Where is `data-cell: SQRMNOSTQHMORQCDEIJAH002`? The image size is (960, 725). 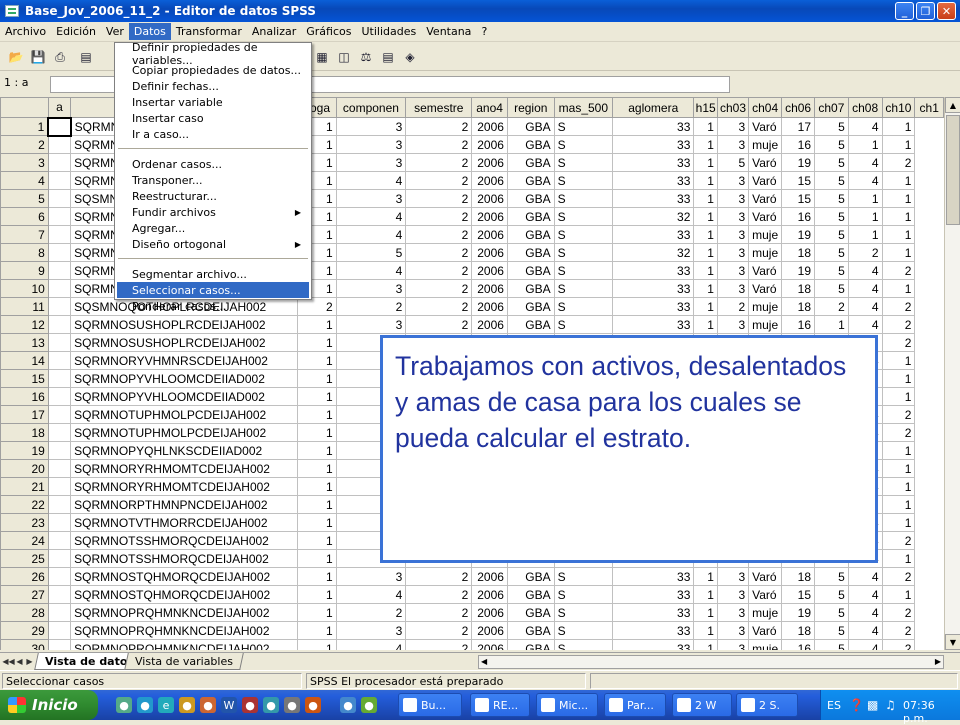 data-cell: SQRMNOSTQHMORQCDEIJAH002 is located at coordinates (184, 594).